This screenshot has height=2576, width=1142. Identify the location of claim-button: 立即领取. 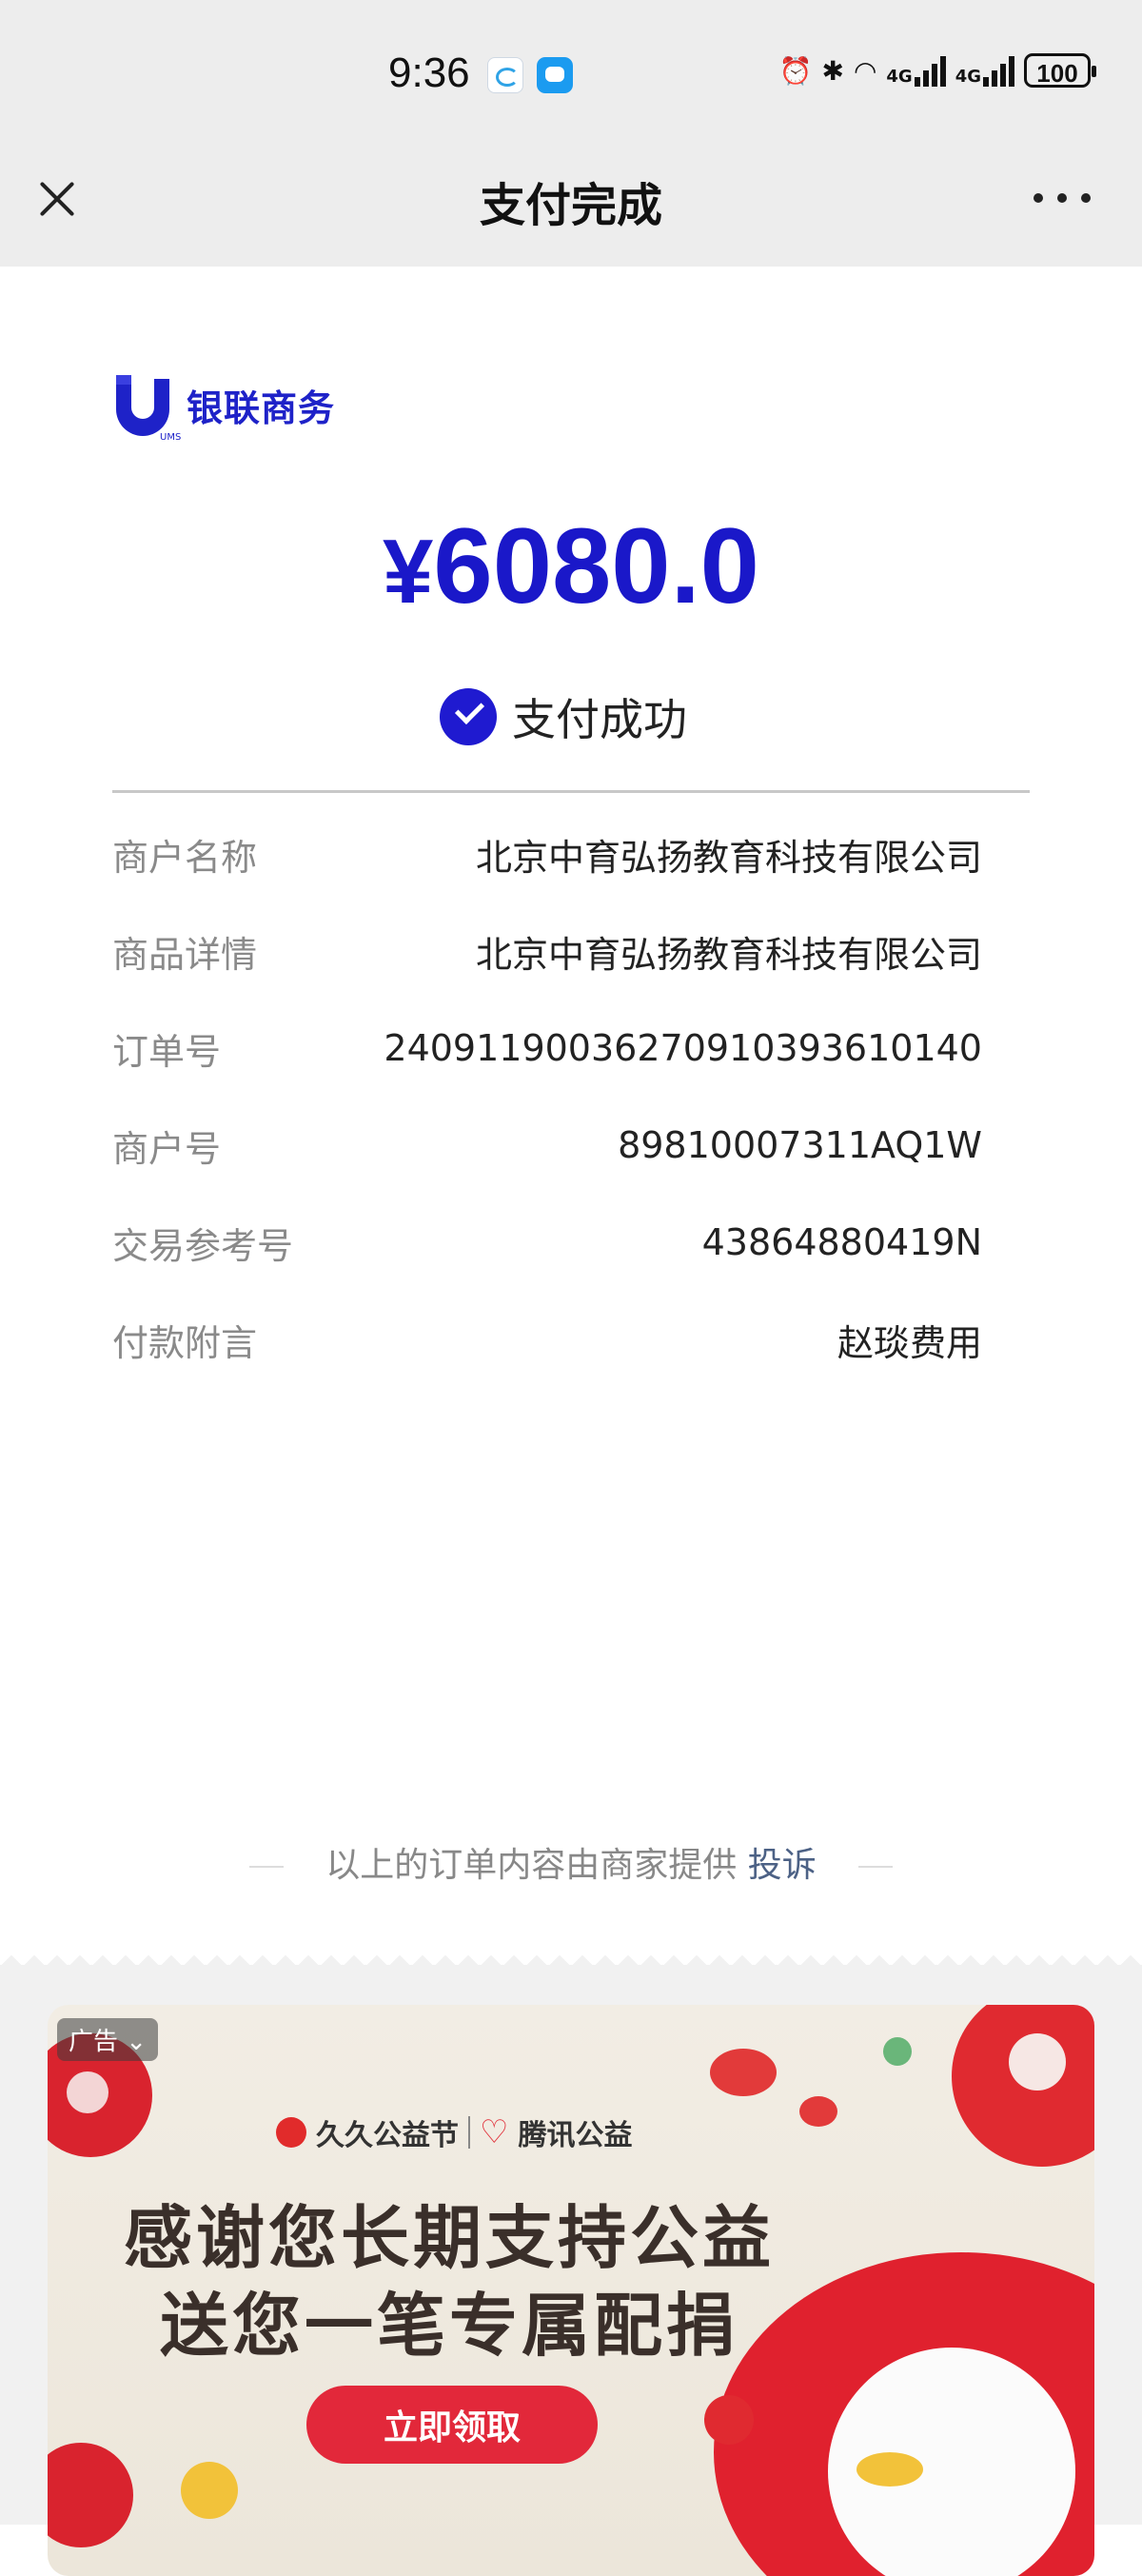
(452, 2425).